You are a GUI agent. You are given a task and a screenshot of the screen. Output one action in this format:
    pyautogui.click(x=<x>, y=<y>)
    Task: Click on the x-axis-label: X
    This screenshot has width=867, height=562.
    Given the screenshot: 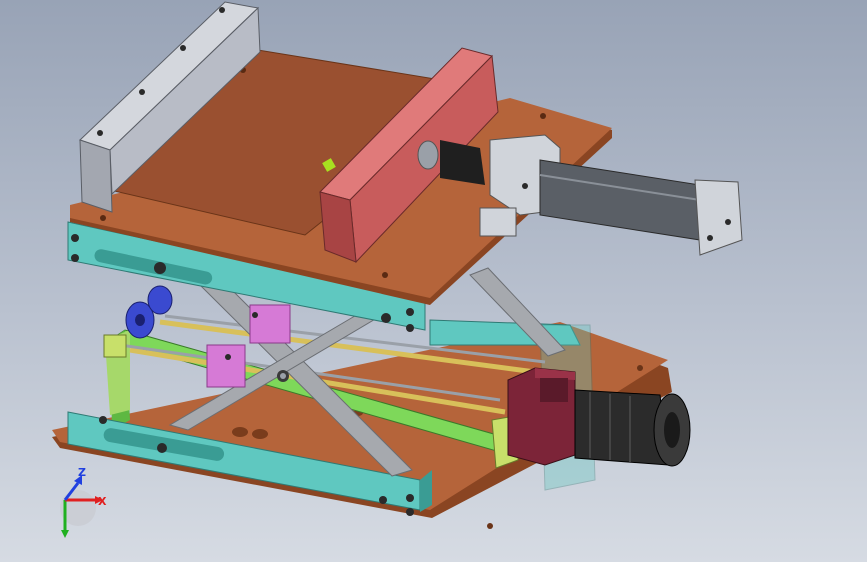 What is the action you would take?
    pyautogui.click(x=102, y=501)
    